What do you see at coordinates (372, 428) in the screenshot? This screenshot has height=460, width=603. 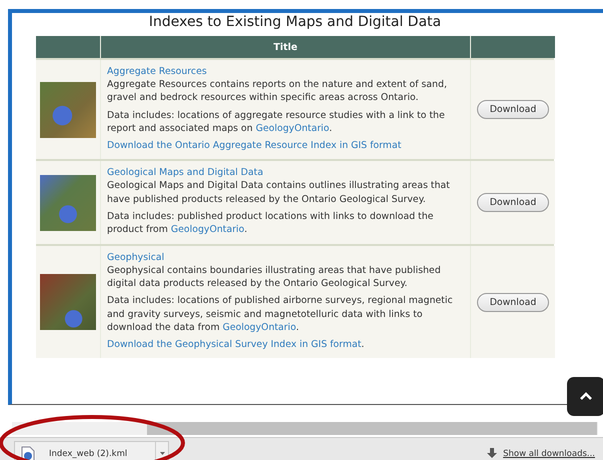 I see `scrollbar-thumb` at bounding box center [372, 428].